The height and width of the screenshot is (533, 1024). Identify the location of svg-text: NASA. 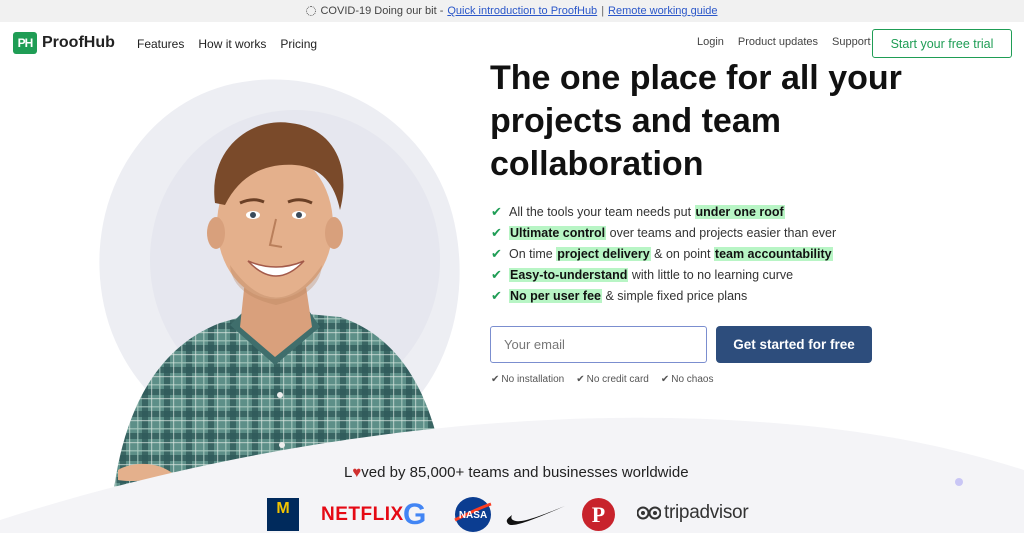
(473, 515).